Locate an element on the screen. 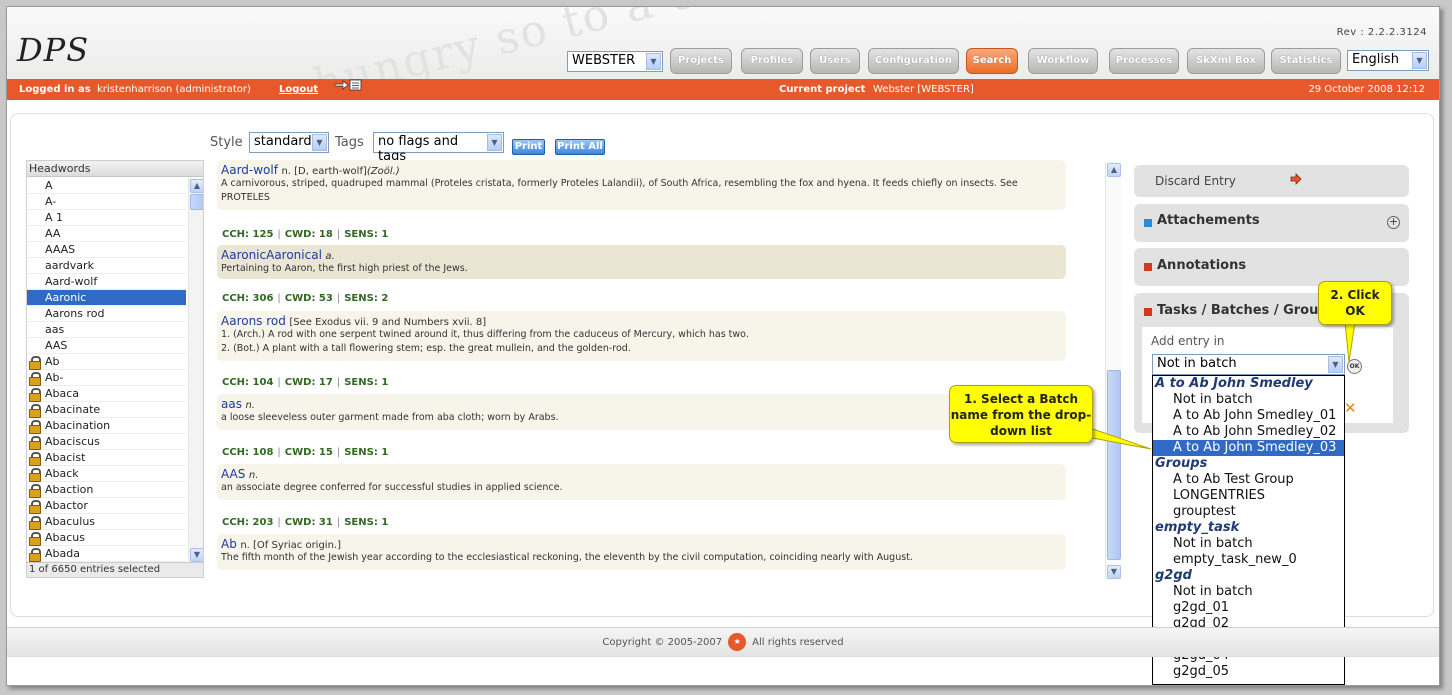  attachments-section: Attachements + is located at coordinates (1271, 223).